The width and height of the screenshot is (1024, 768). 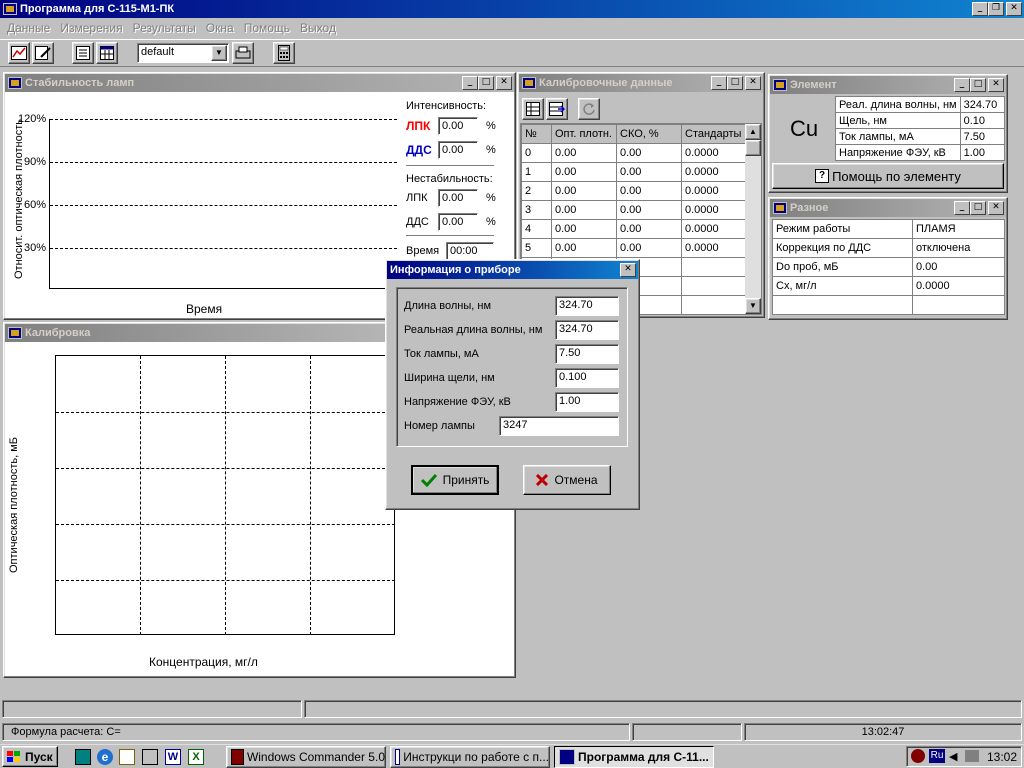 I want to click on tray-bug-icon, so click(x=918, y=756).